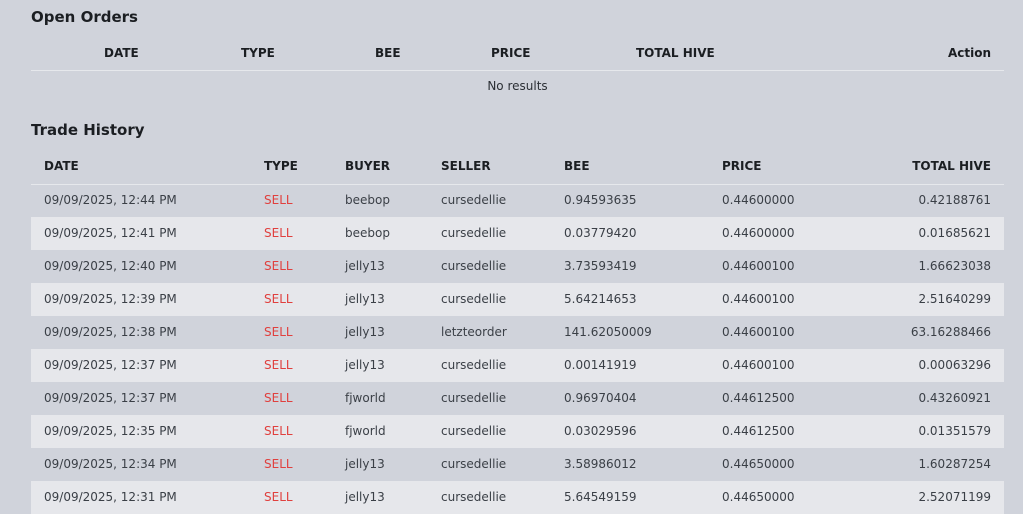  What do you see at coordinates (110, 299) in the screenshot?
I see `cell-date: 09/09/2025, 12:39 PM` at bounding box center [110, 299].